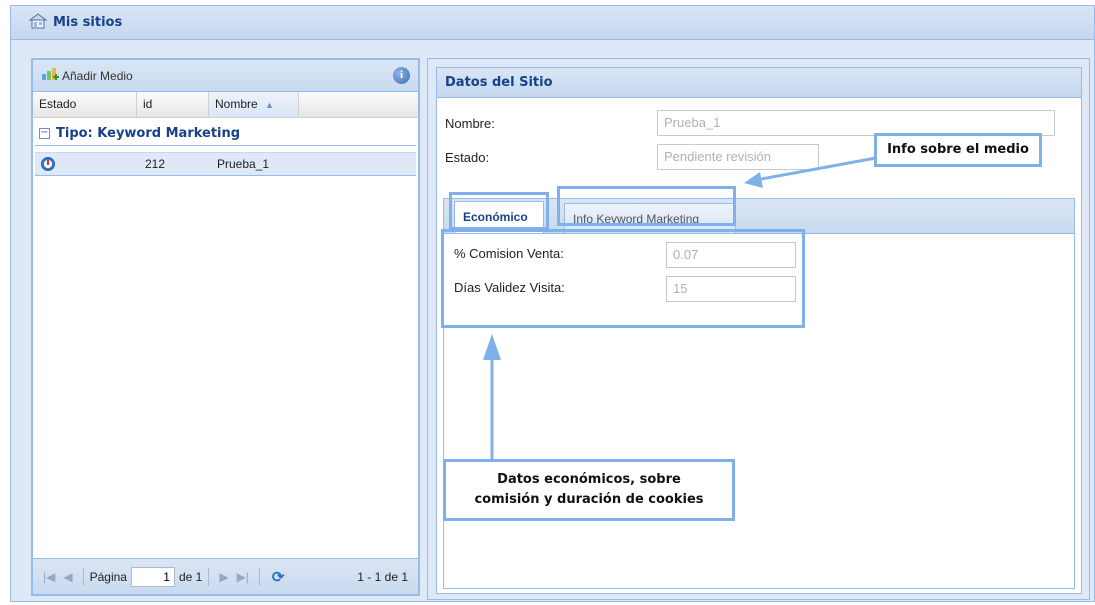 Image resolution: width=1095 pixels, height=605 pixels. Describe the element at coordinates (810, 172) in the screenshot. I see `arrow-to-info-tab` at that location.